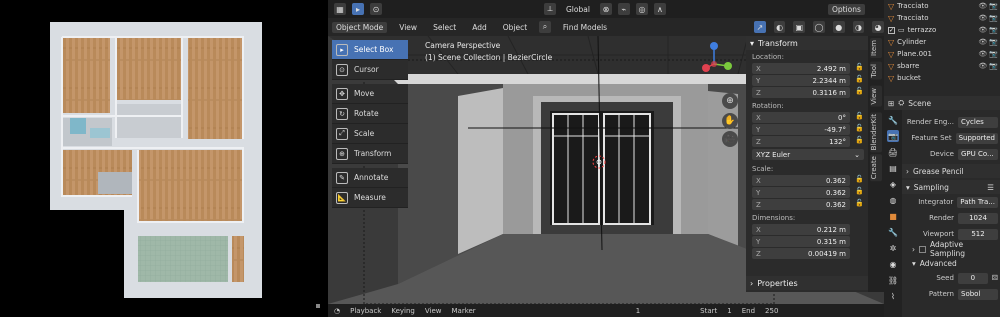  Describe the element at coordinates (340, 9) in the screenshot. I see `editor-type-icon: ▦` at that location.